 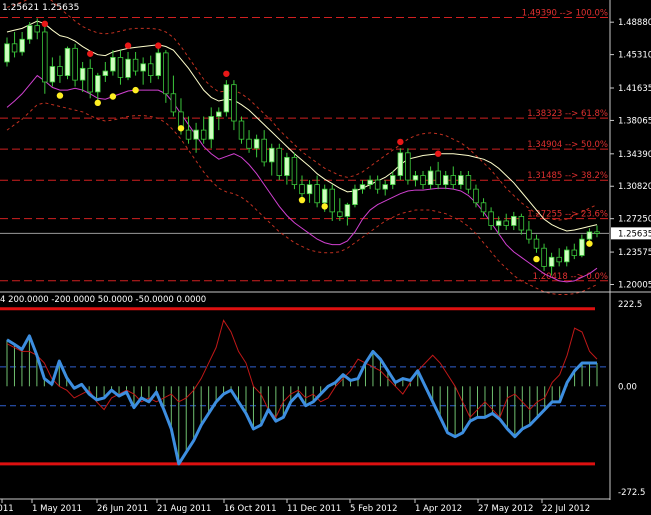 What do you see at coordinates (634, 253) in the screenshot?
I see `price-tick-label: 1.23575` at bounding box center [634, 253].